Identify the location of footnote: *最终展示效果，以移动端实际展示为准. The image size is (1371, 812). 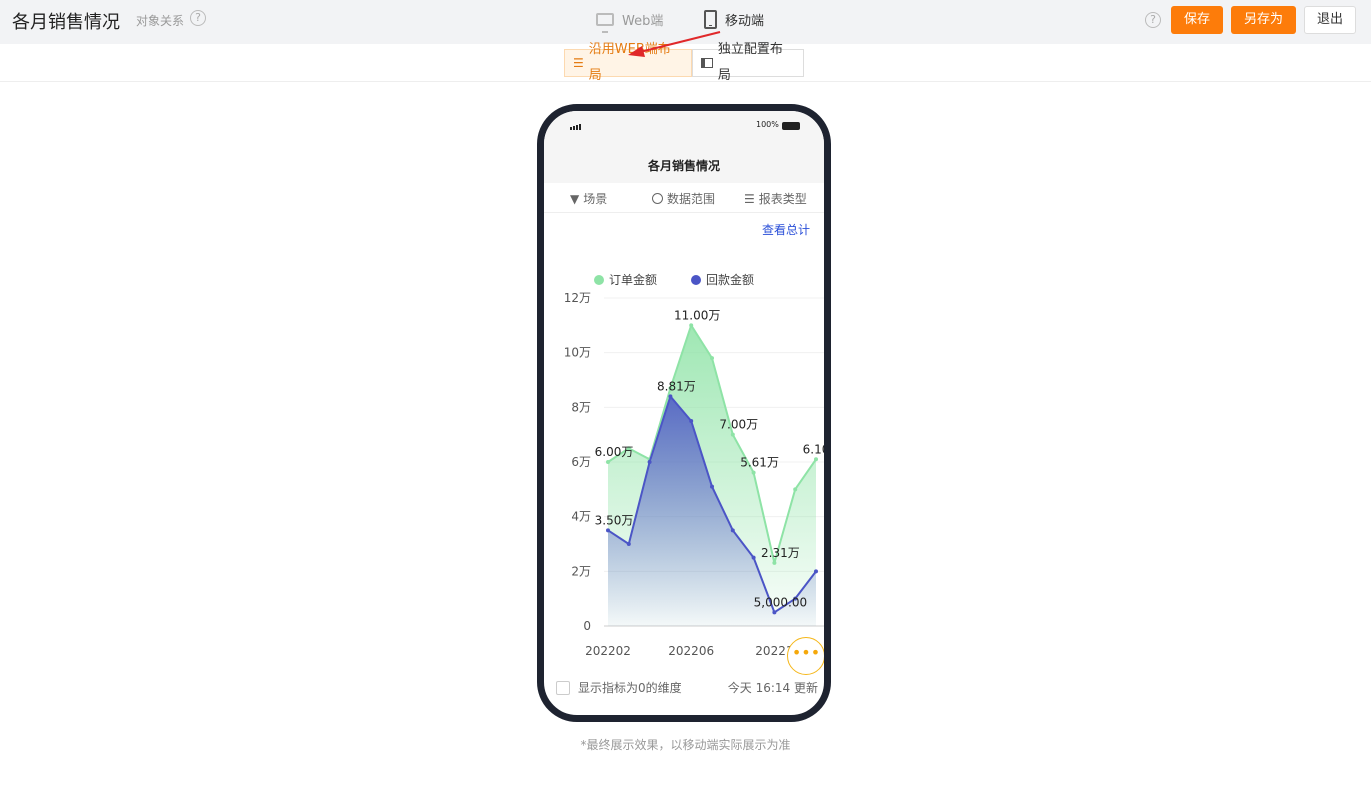
(685, 745).